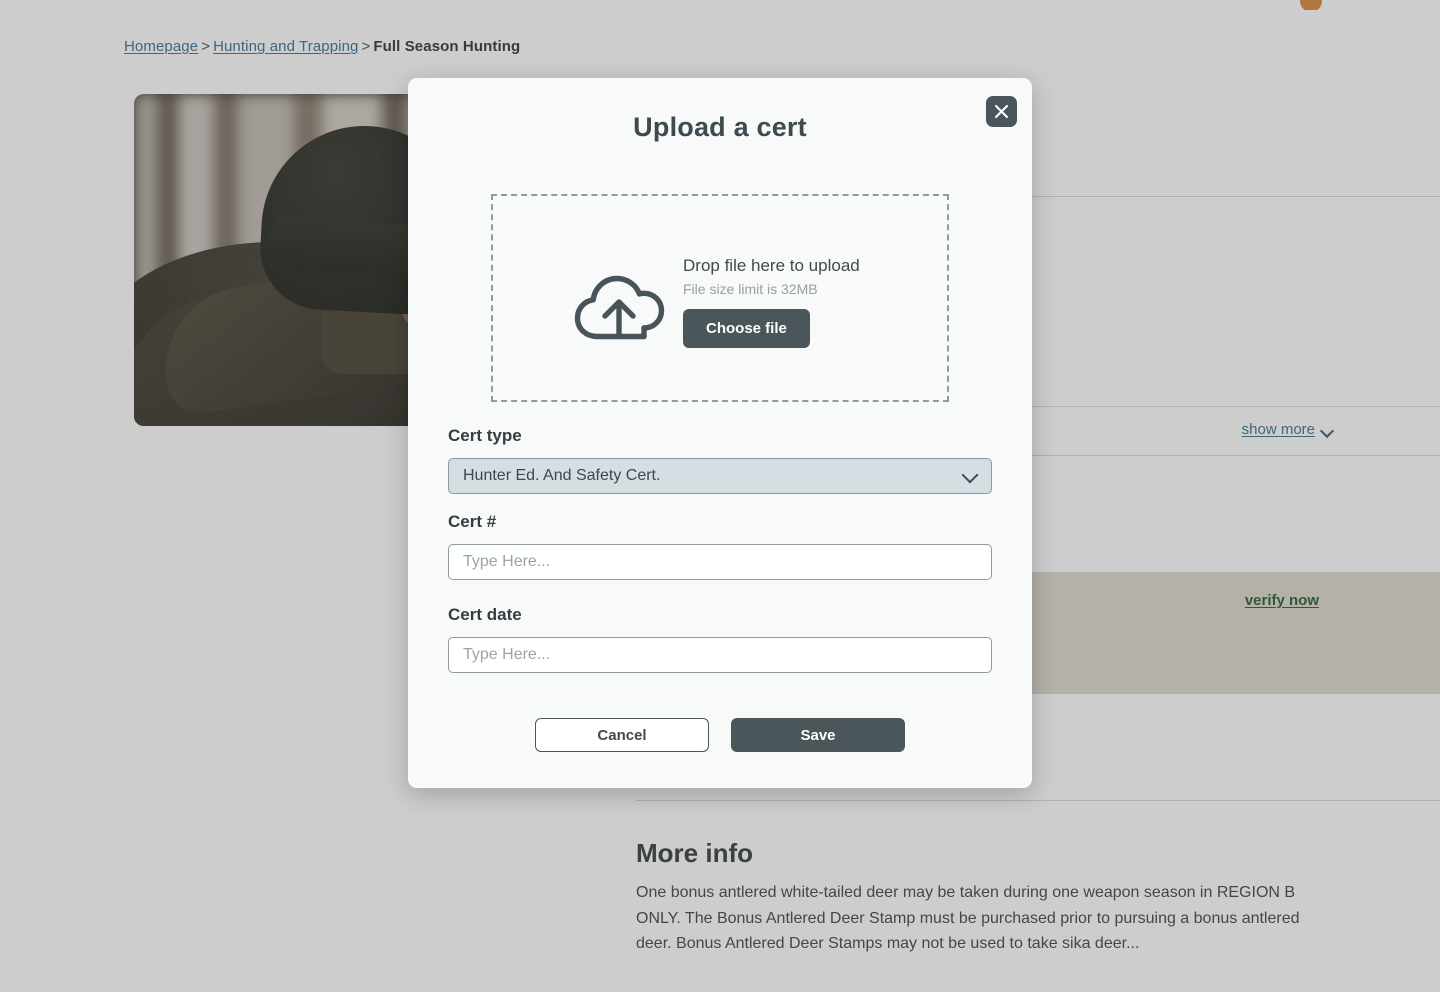  Describe the element at coordinates (771, 265) in the screenshot. I see `dropzone-title: Drop file here to upload` at that location.